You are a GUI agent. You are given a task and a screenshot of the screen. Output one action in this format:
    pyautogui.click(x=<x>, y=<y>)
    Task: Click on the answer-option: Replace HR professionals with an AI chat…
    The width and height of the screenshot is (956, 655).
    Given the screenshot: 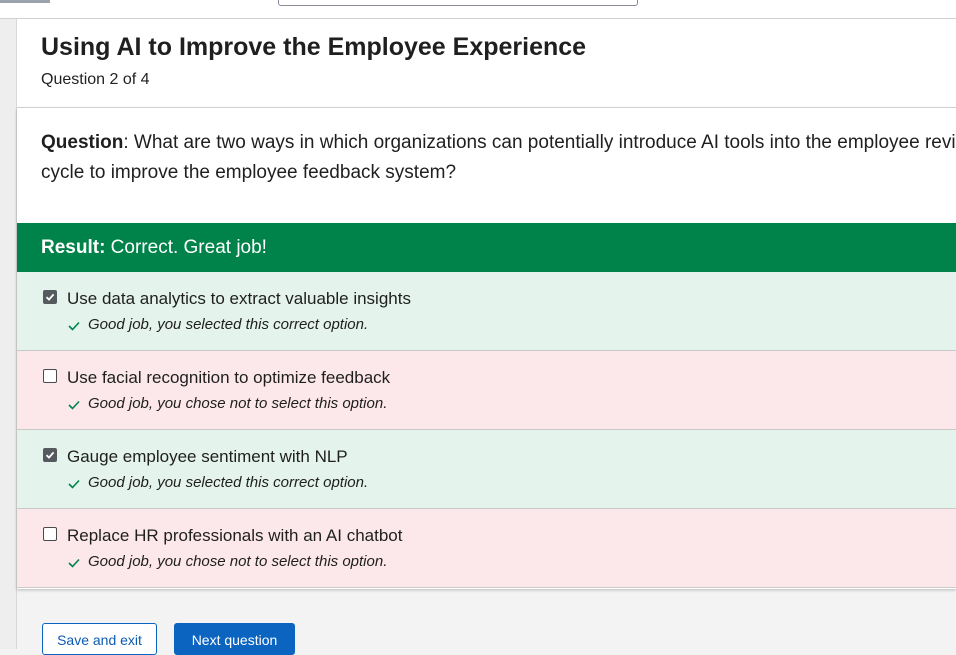 What is the action you would take?
    pyautogui.click(x=486, y=548)
    